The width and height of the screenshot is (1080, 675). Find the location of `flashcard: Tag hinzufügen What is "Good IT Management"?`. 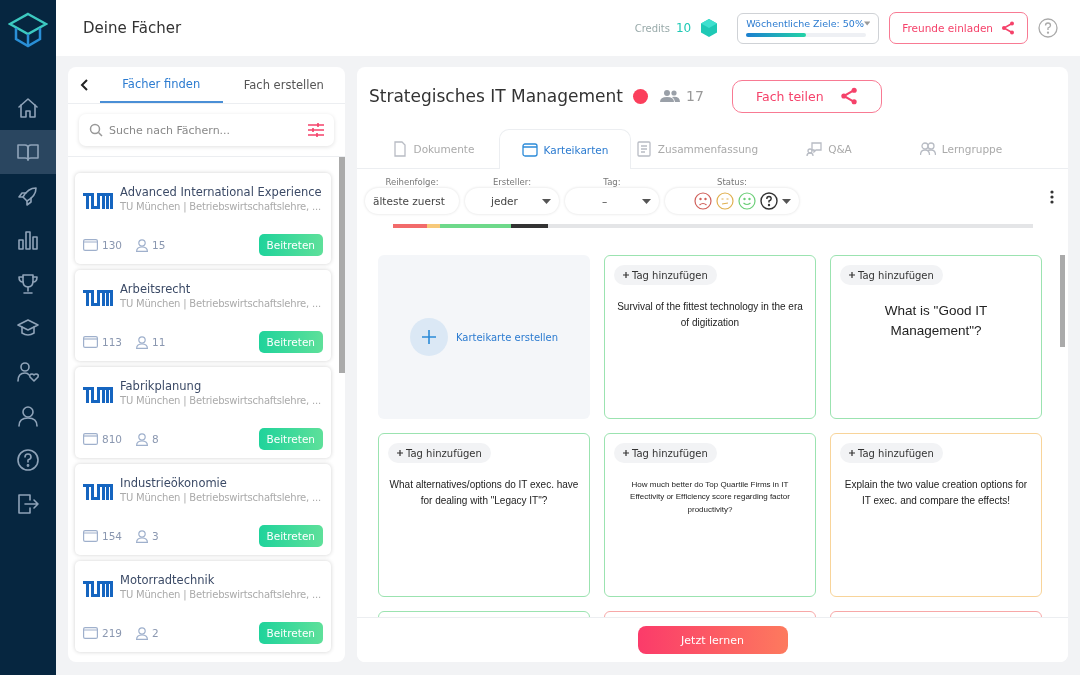

flashcard: Tag hinzufügen What is "Good IT Management"? is located at coordinates (936, 337).